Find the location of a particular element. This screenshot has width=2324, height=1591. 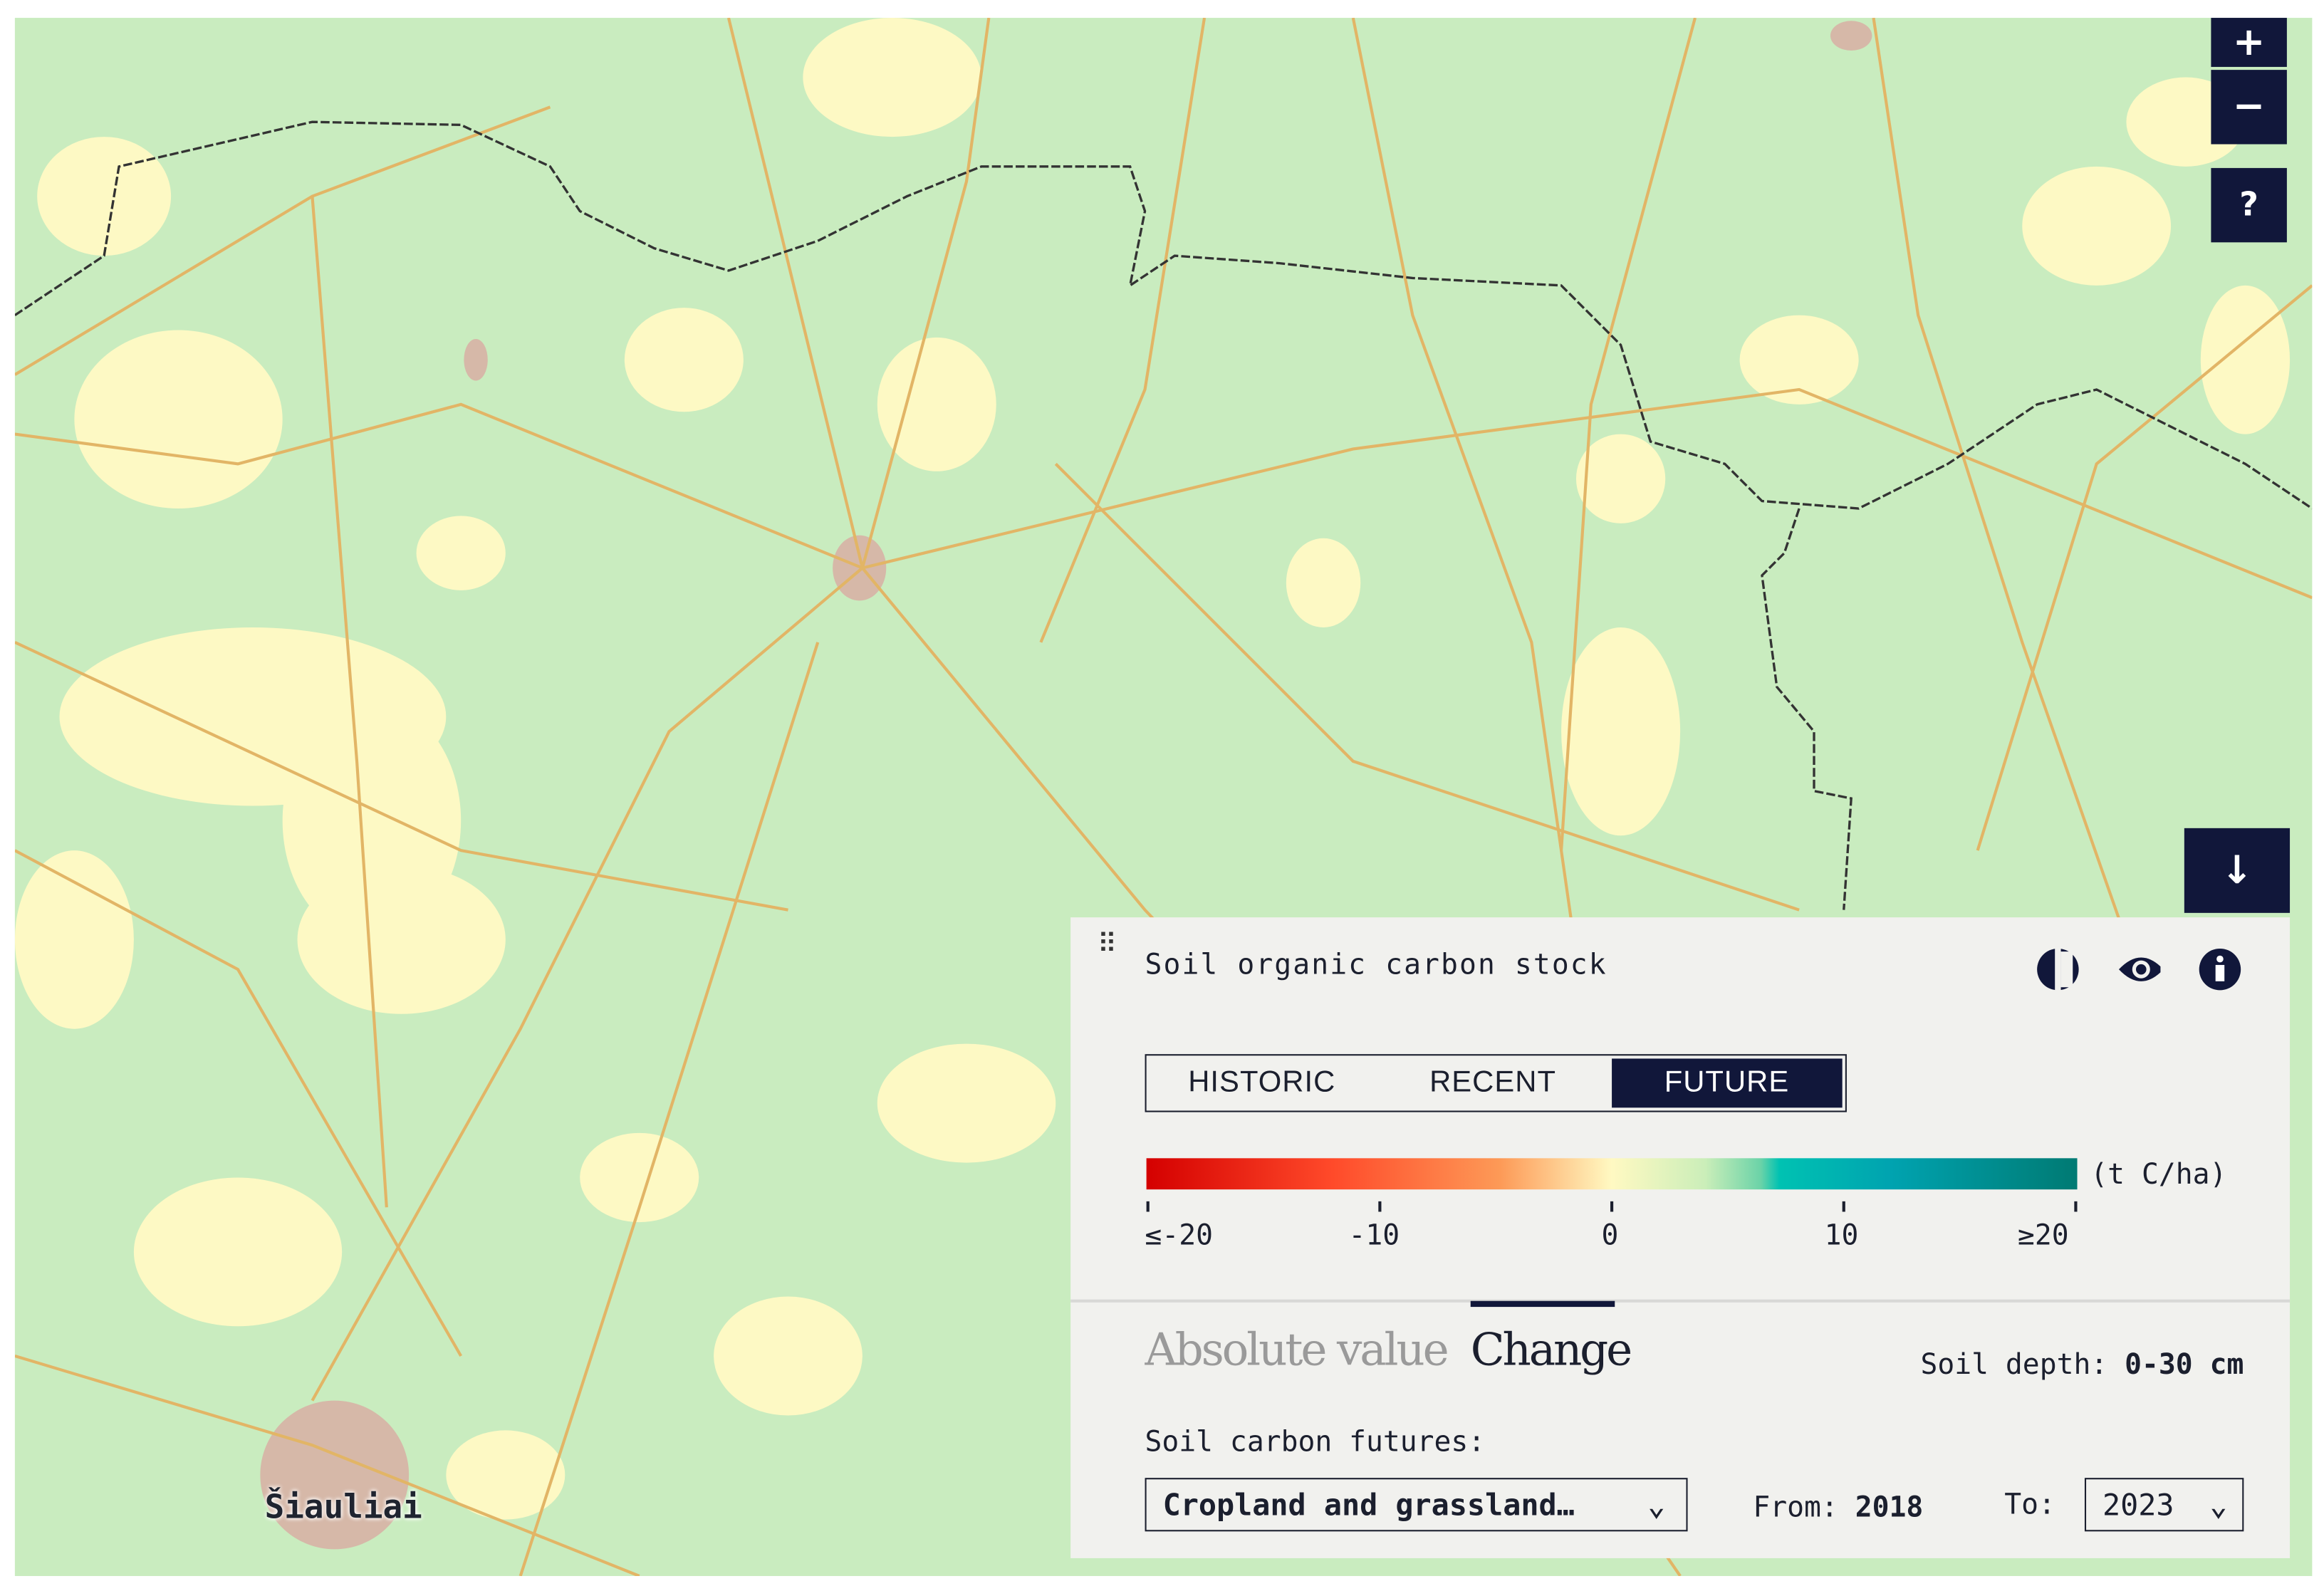

futures-select: Cropland and grassland… ⌄ is located at coordinates (1416, 1505).